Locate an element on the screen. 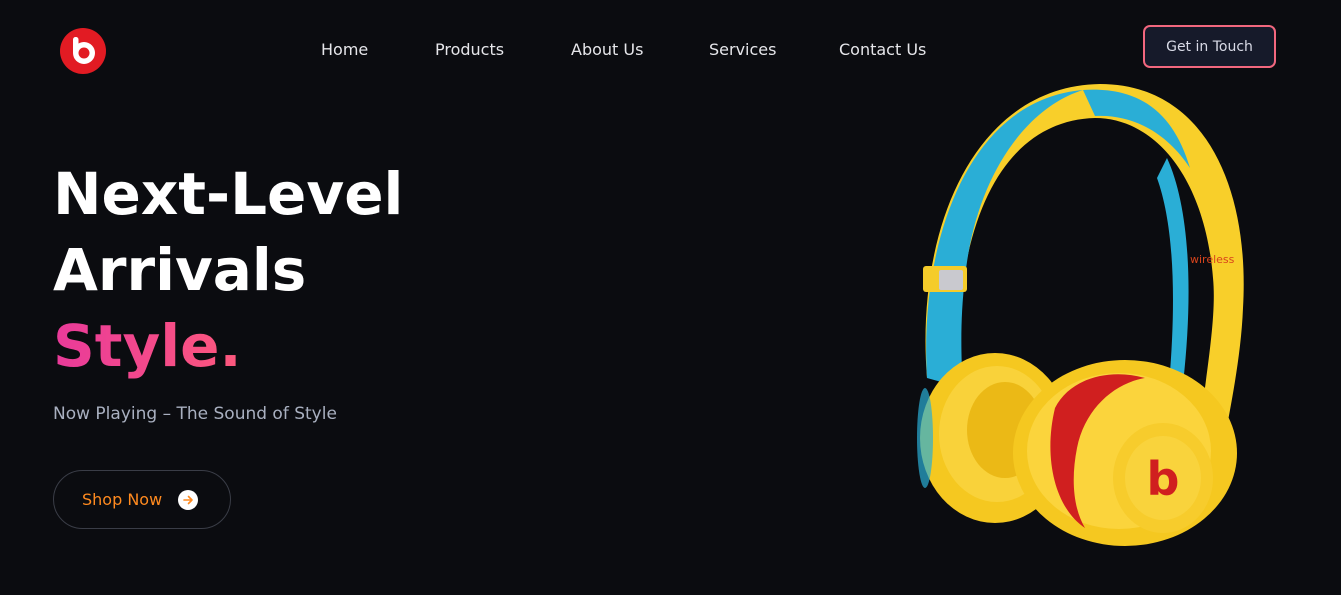  nav-about-us: About Us is located at coordinates (607, 49).